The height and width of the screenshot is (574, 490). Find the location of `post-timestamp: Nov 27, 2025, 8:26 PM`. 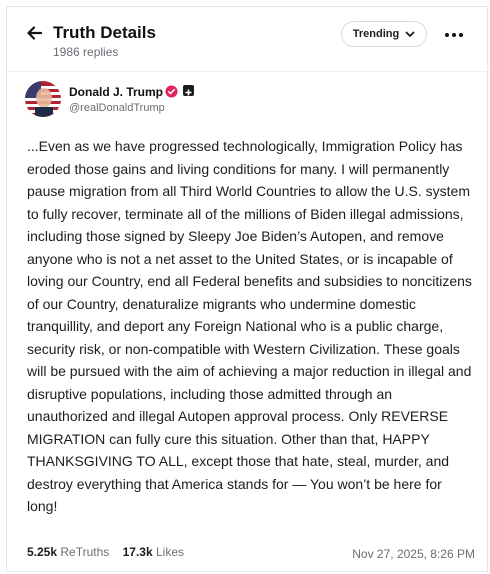

post-timestamp: Nov 27, 2025, 8:26 PM is located at coordinates (413, 554).